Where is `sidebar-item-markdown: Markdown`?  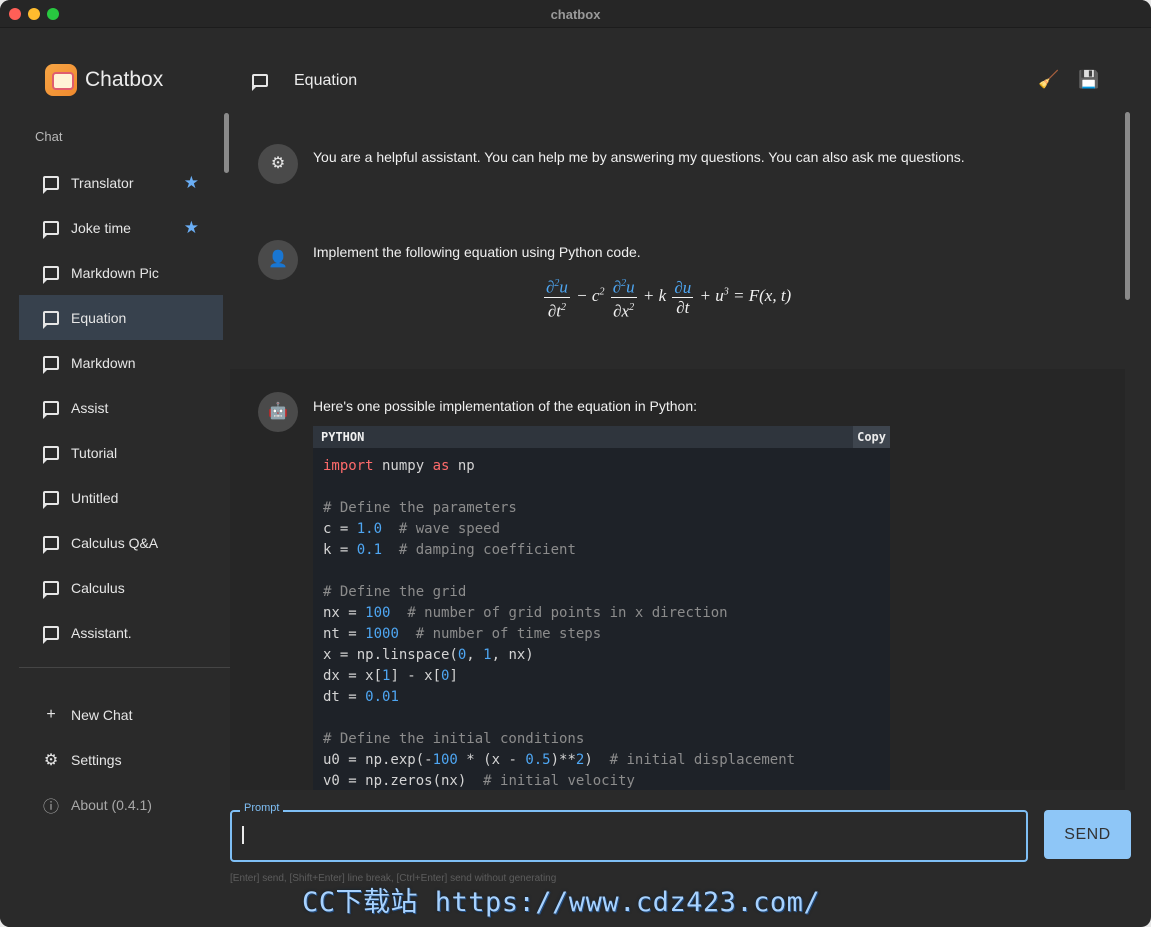 sidebar-item-markdown: Markdown is located at coordinates (121, 362).